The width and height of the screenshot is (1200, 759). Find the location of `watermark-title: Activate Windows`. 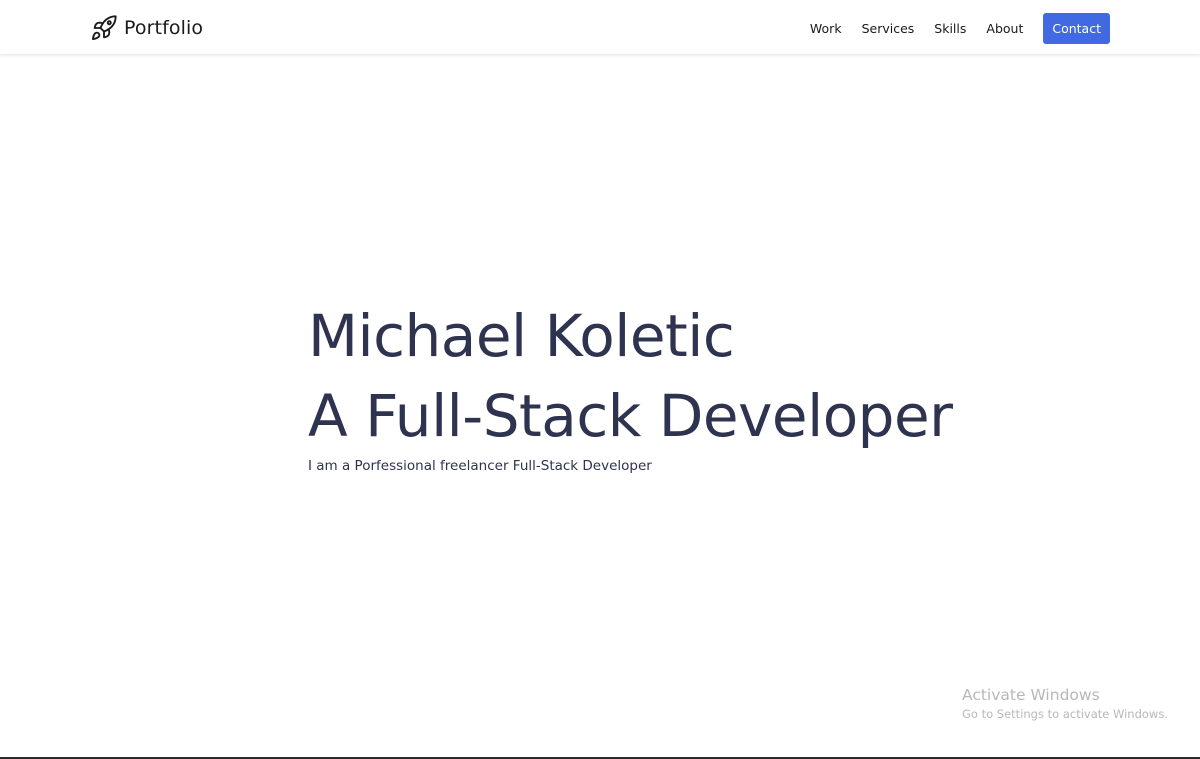

watermark-title: Activate Windows is located at coordinates (1031, 695).